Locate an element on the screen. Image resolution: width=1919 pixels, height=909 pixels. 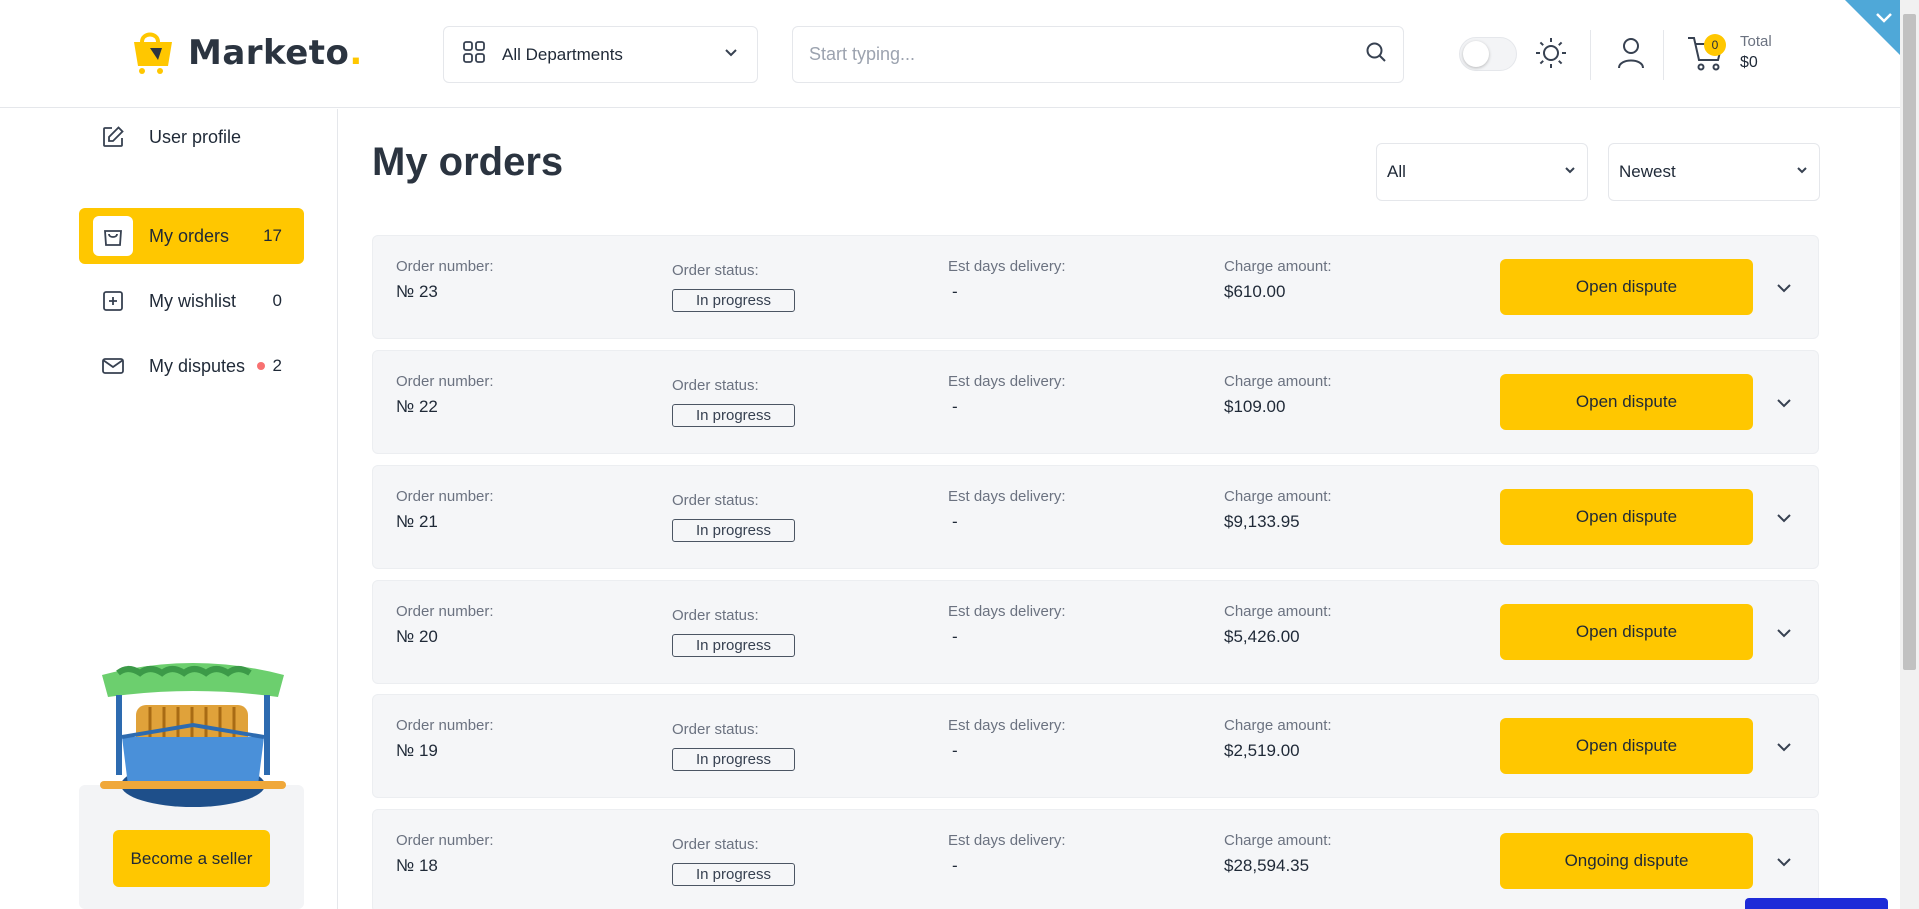
cart-count-badge: 0 is located at coordinates (1715, 45).